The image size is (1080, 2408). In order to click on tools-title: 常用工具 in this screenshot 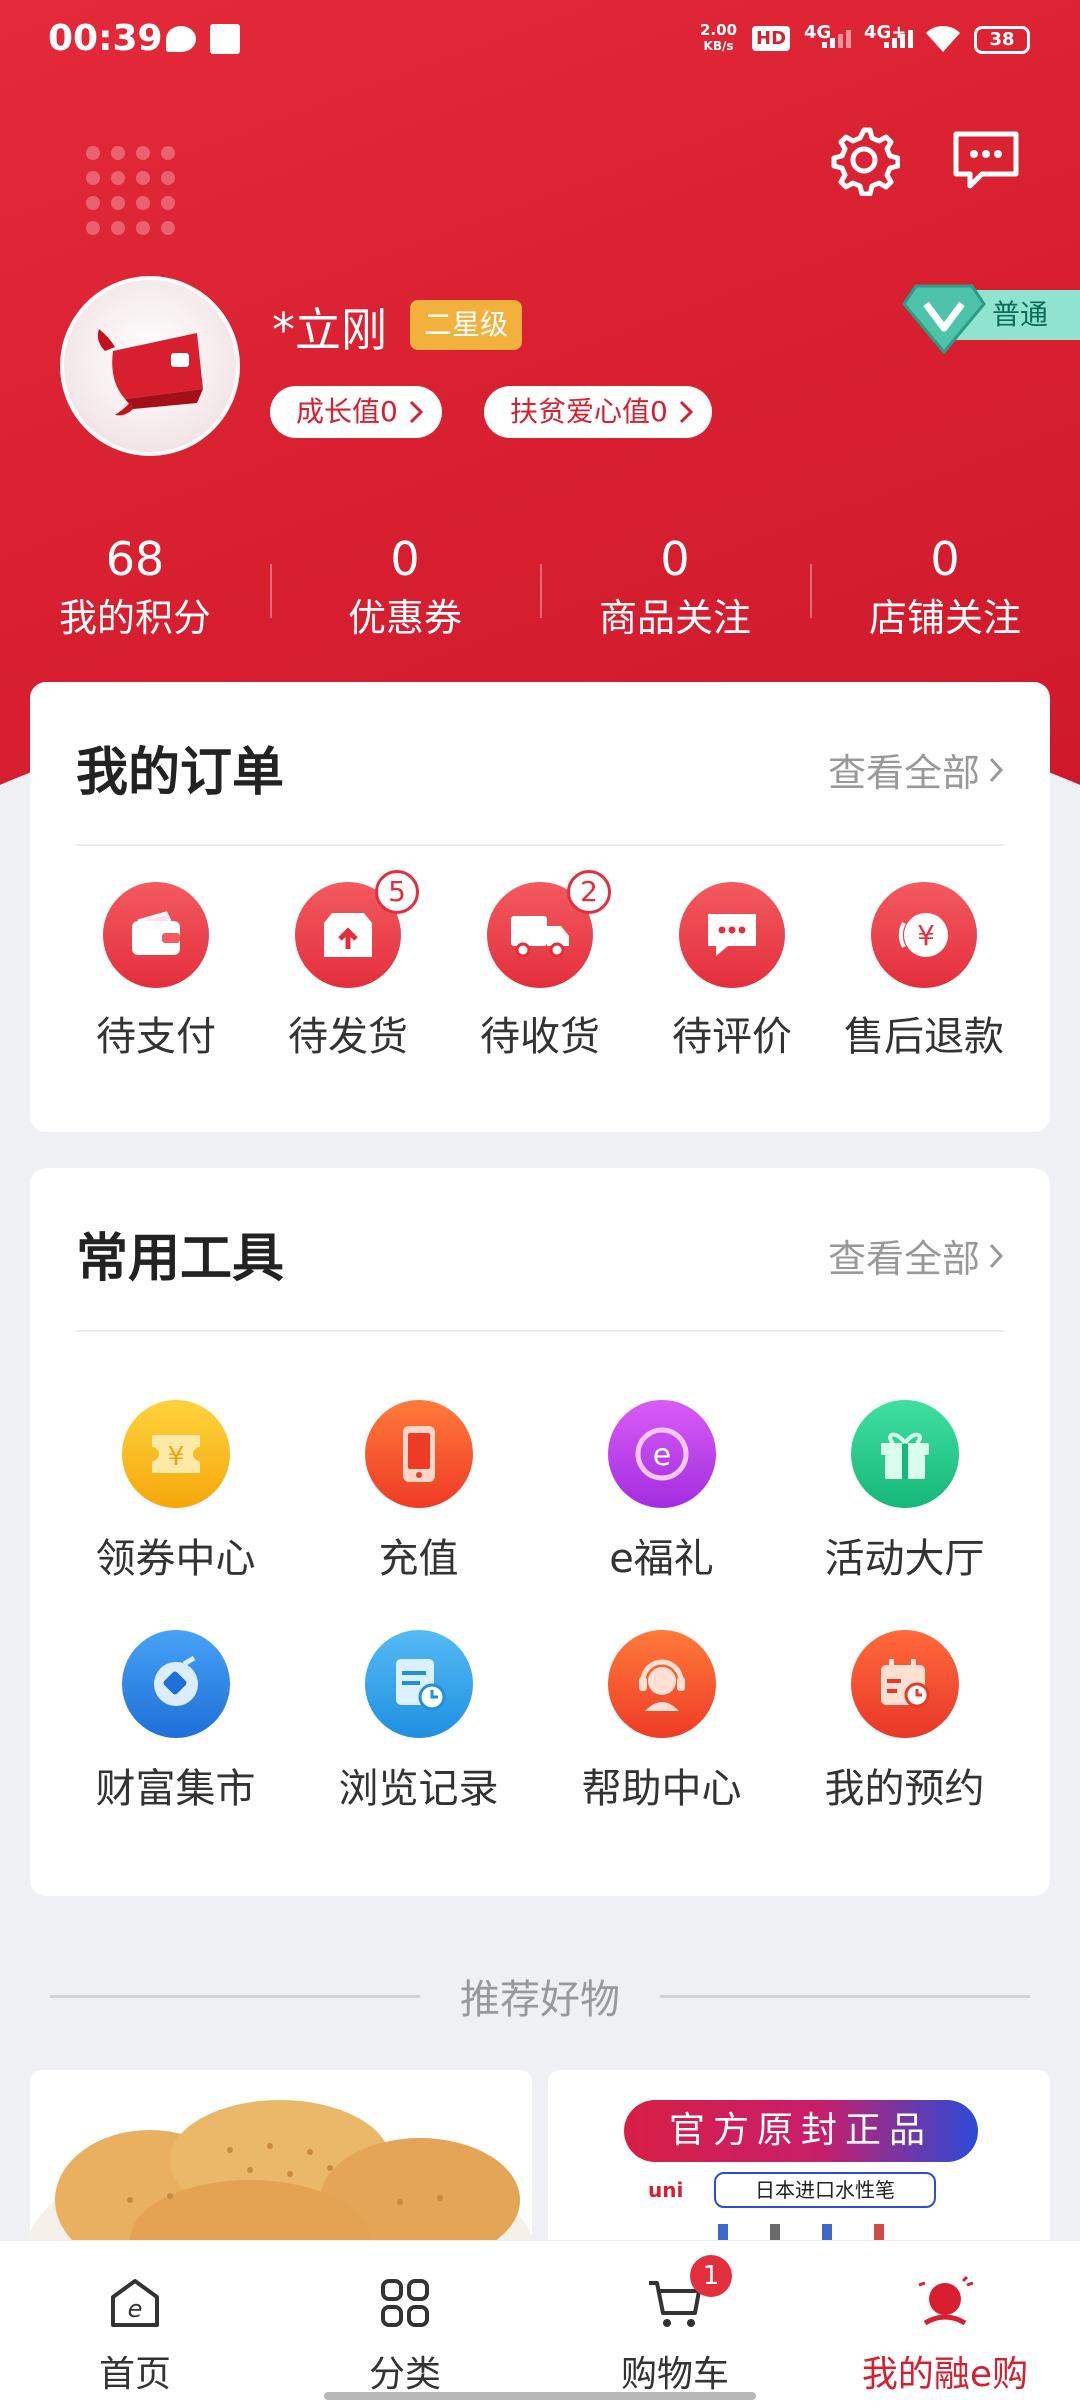, I will do `click(180, 1259)`.